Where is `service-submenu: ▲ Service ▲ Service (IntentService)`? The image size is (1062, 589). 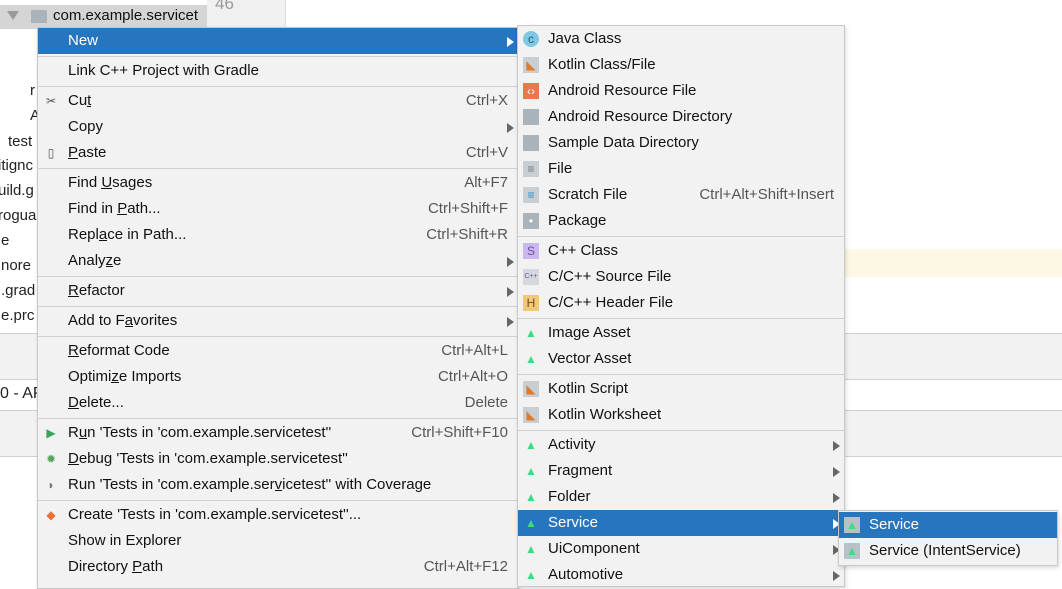 service-submenu: ▲ Service ▲ Service (IntentService) is located at coordinates (948, 538).